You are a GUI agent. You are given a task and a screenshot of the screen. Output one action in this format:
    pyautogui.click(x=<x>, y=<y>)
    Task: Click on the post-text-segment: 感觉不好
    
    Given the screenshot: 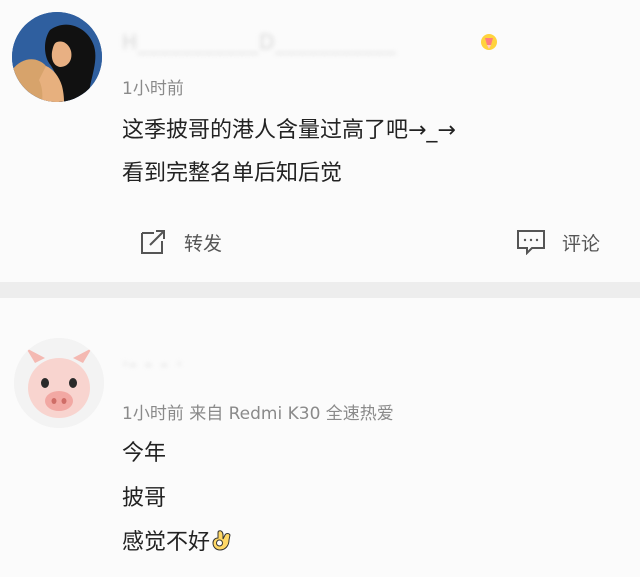 What is the action you would take?
    pyautogui.click(x=166, y=542)
    